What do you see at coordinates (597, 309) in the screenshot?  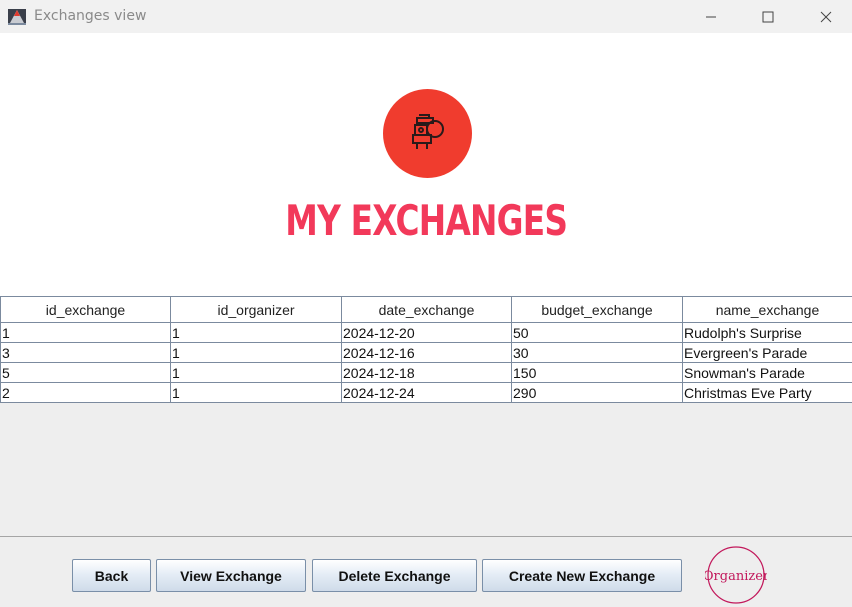 I see `column-header-budget-exchange: budget_exchange` at bounding box center [597, 309].